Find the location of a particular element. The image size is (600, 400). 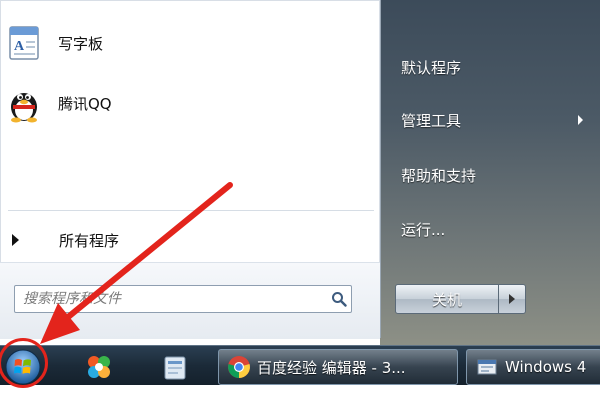

colorful-app-icon is located at coordinates (99, 367).